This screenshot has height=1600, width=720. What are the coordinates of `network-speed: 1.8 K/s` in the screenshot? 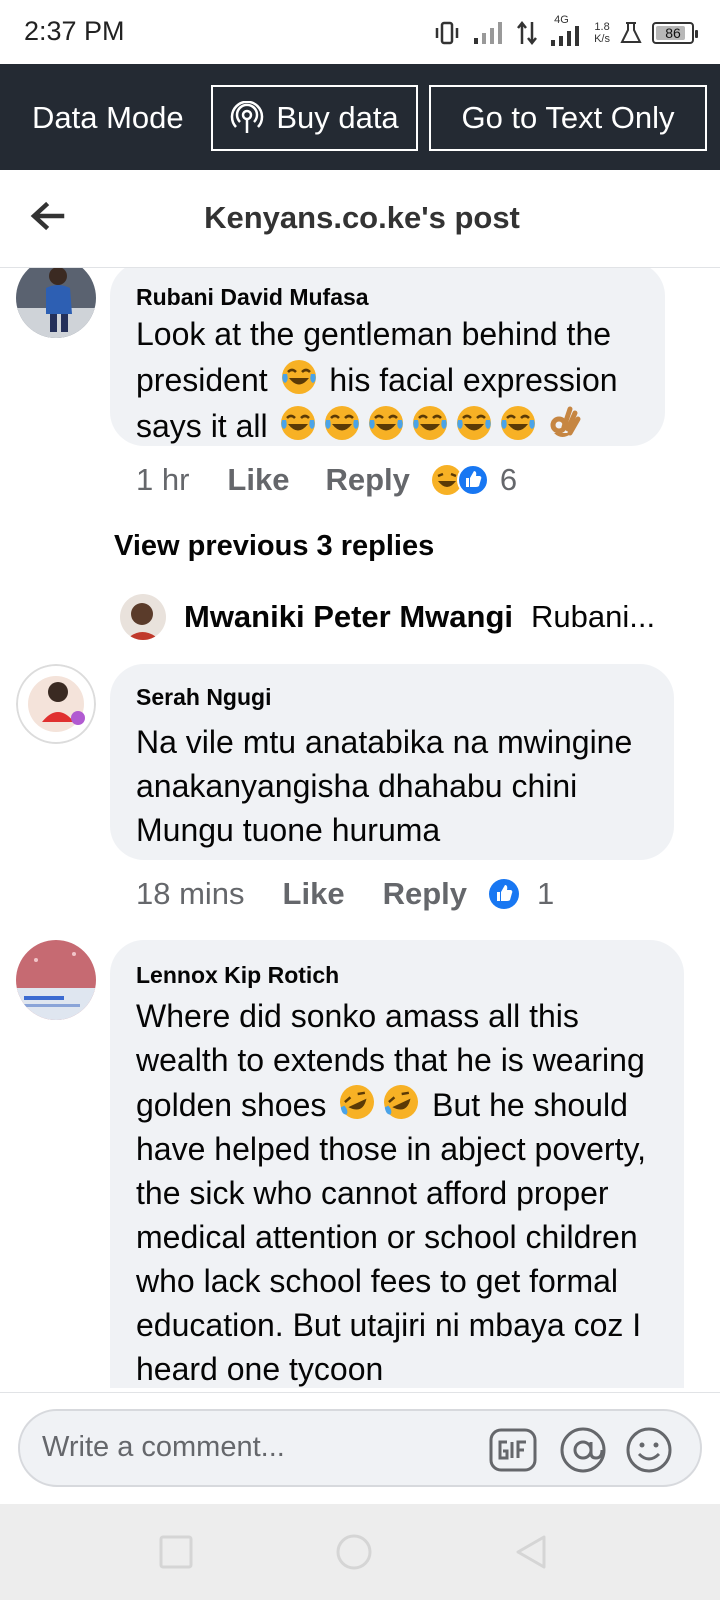 It's located at (602, 33).